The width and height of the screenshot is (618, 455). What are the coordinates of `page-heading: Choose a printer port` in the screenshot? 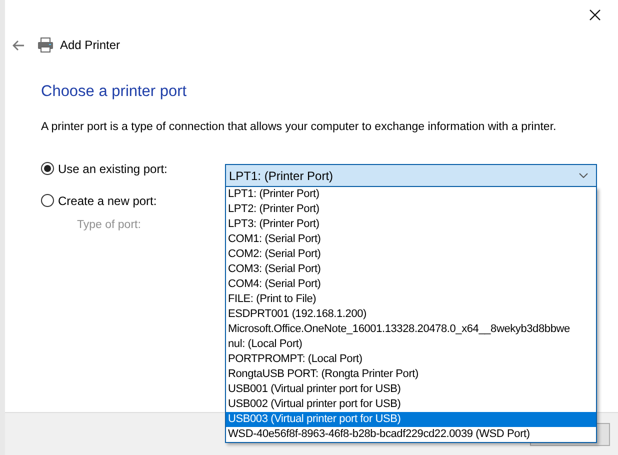 It's located at (114, 92).